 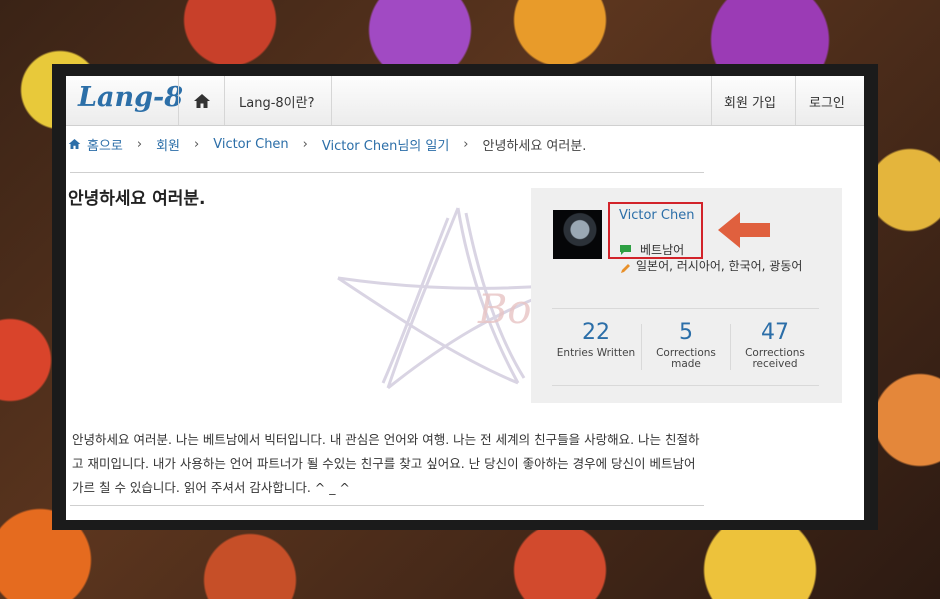 I want to click on breadcrumb-journal: Victor Chen님의 일기, so click(x=385, y=144).